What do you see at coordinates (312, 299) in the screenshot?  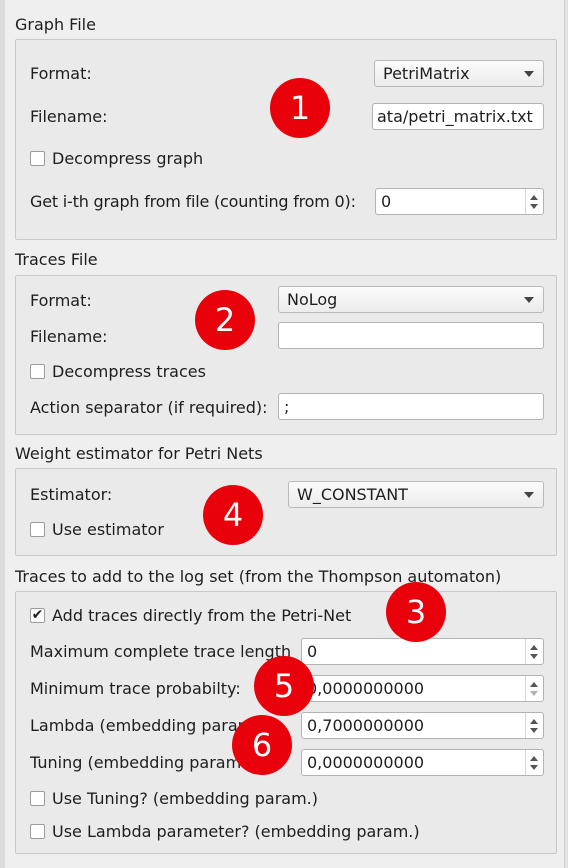 I see `traces-format-value: NoLog` at bounding box center [312, 299].